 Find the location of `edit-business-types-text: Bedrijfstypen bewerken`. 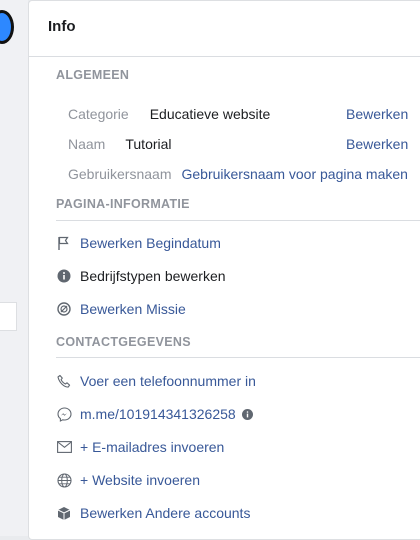

edit-business-types-text: Bedrijfstypen bewerken is located at coordinates (153, 276).